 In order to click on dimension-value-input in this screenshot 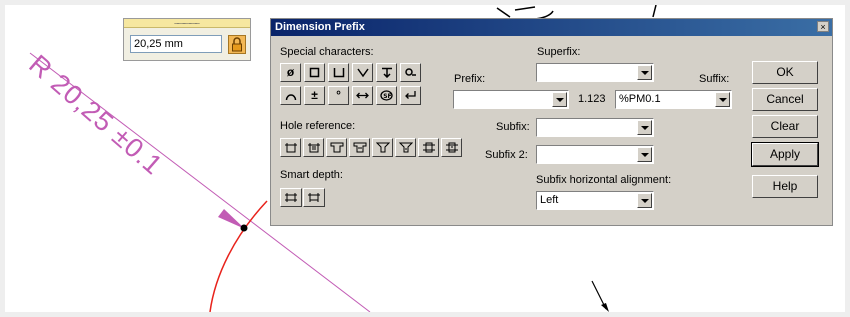, I will do `click(176, 44)`.